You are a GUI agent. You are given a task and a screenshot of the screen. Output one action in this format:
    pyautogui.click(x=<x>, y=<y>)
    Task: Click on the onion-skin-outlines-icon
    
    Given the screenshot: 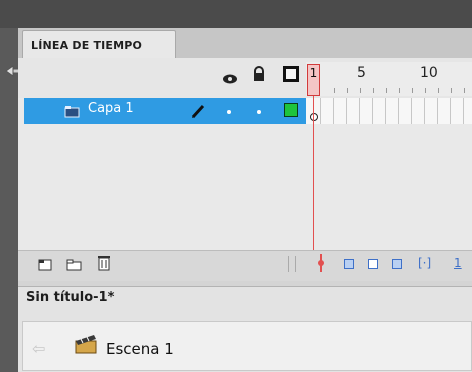 What is the action you would take?
    pyautogui.click(x=373, y=264)
    